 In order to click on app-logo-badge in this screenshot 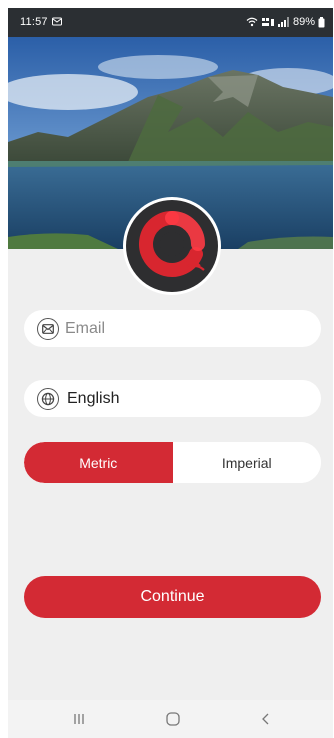, I will do `click(172, 246)`.